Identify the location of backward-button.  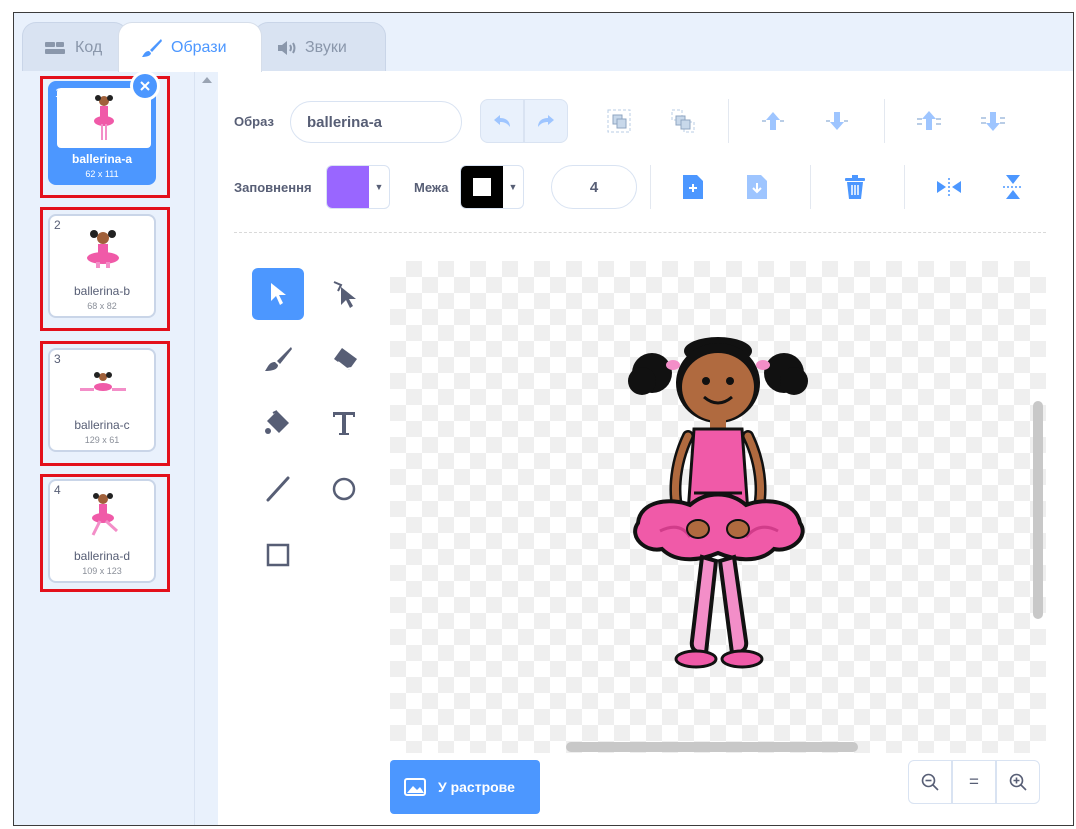
(837, 121).